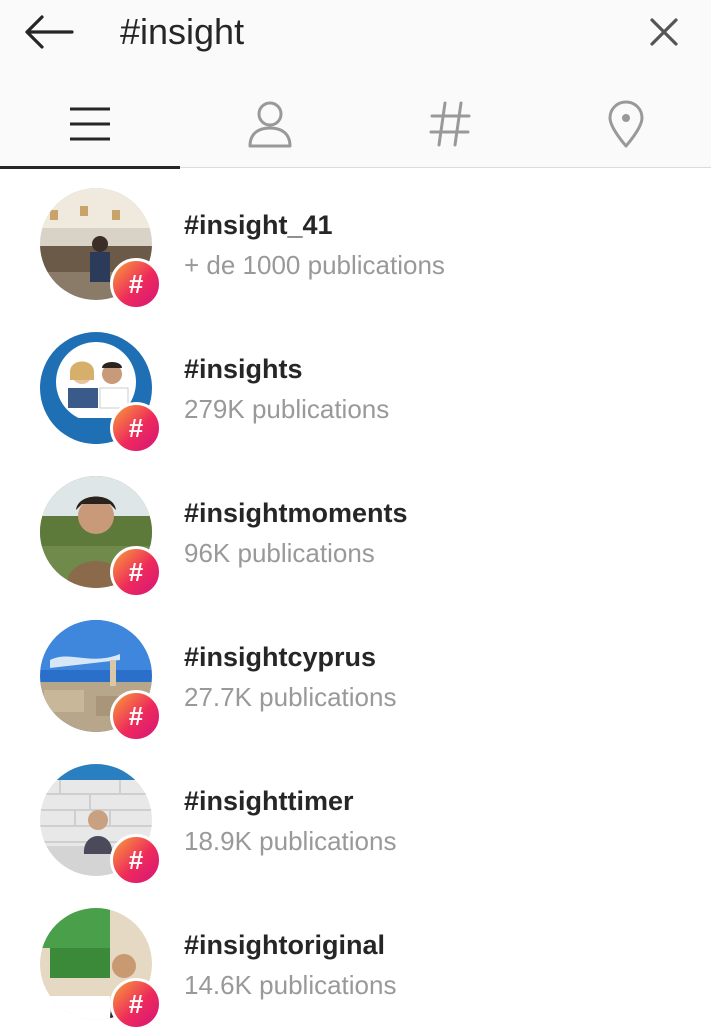  I want to click on publication-count: 27.7K publications, so click(290, 697).